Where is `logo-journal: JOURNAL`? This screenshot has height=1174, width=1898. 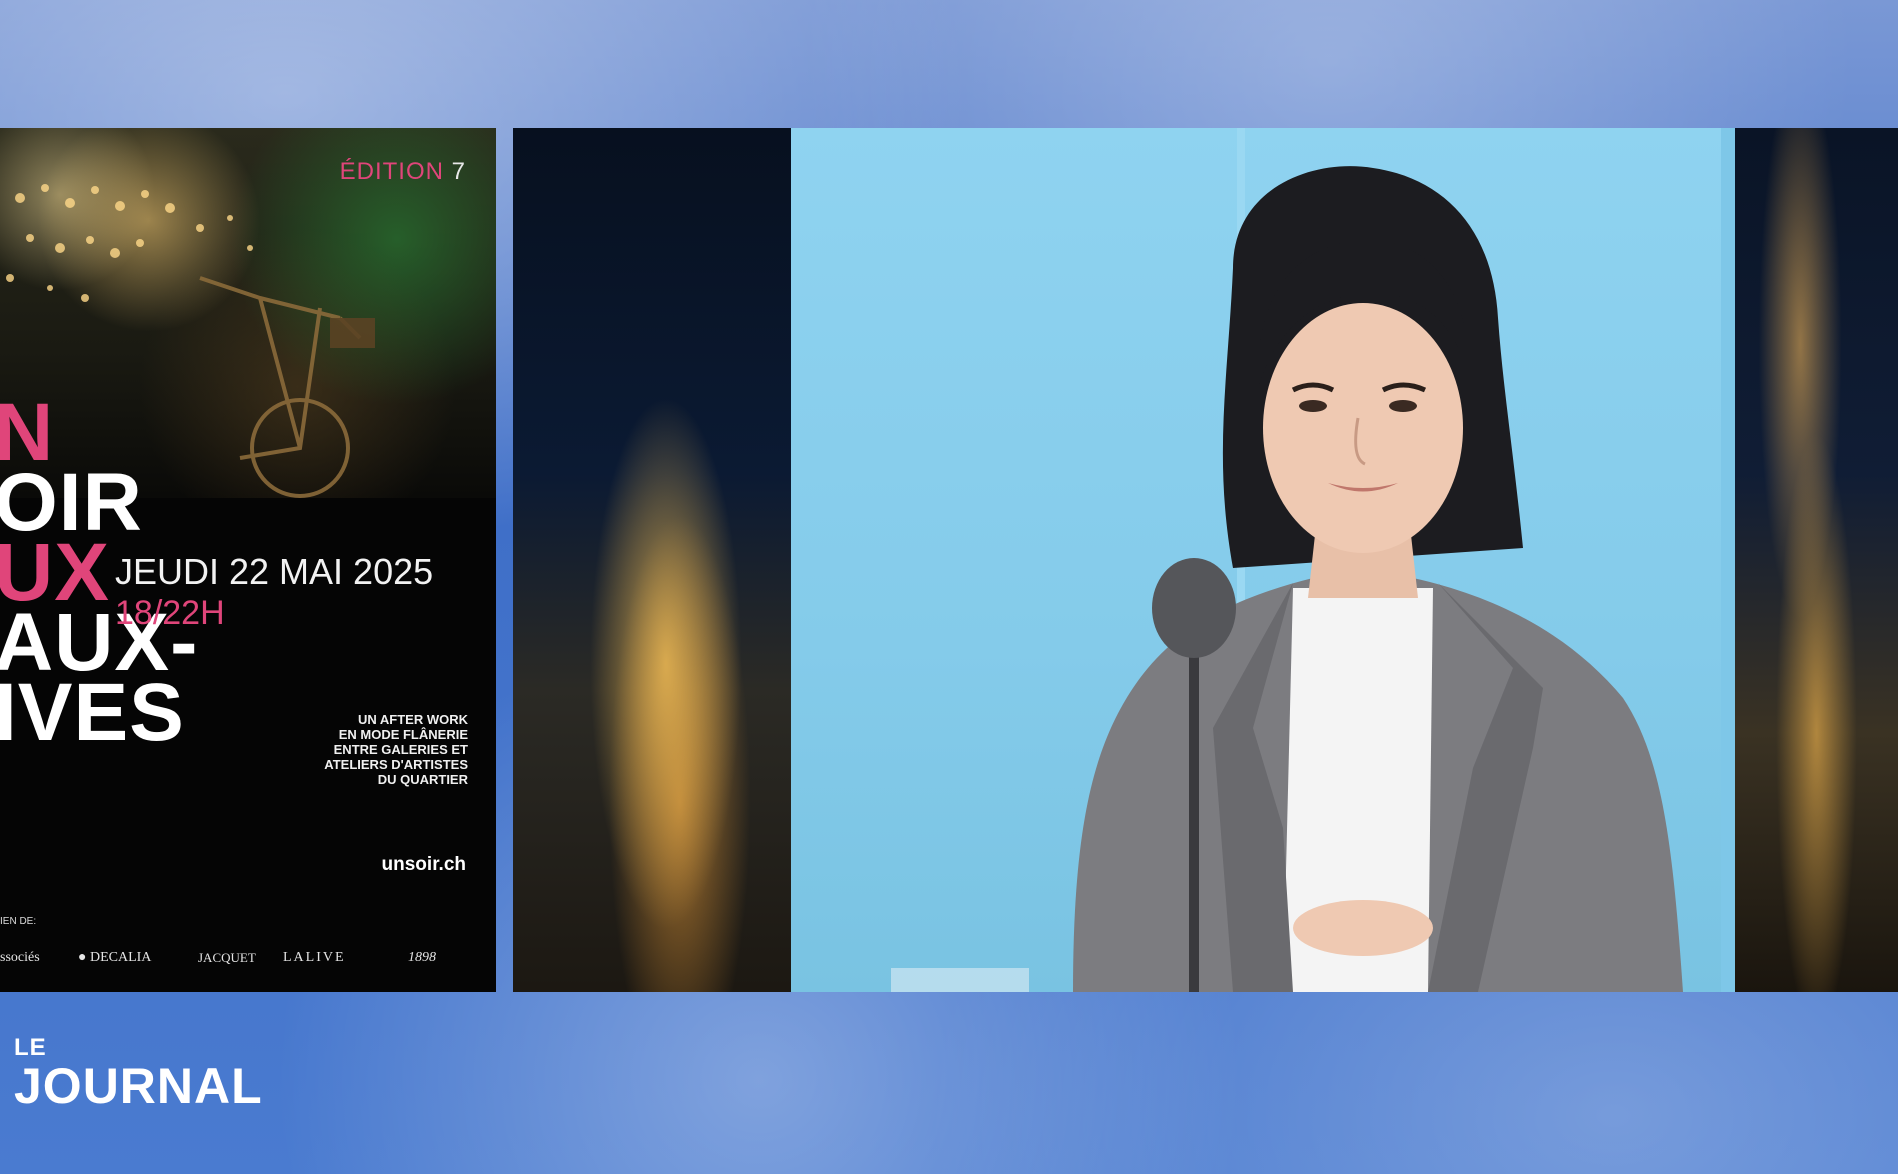
logo-journal: JOURNAL is located at coordinates (138, 1086).